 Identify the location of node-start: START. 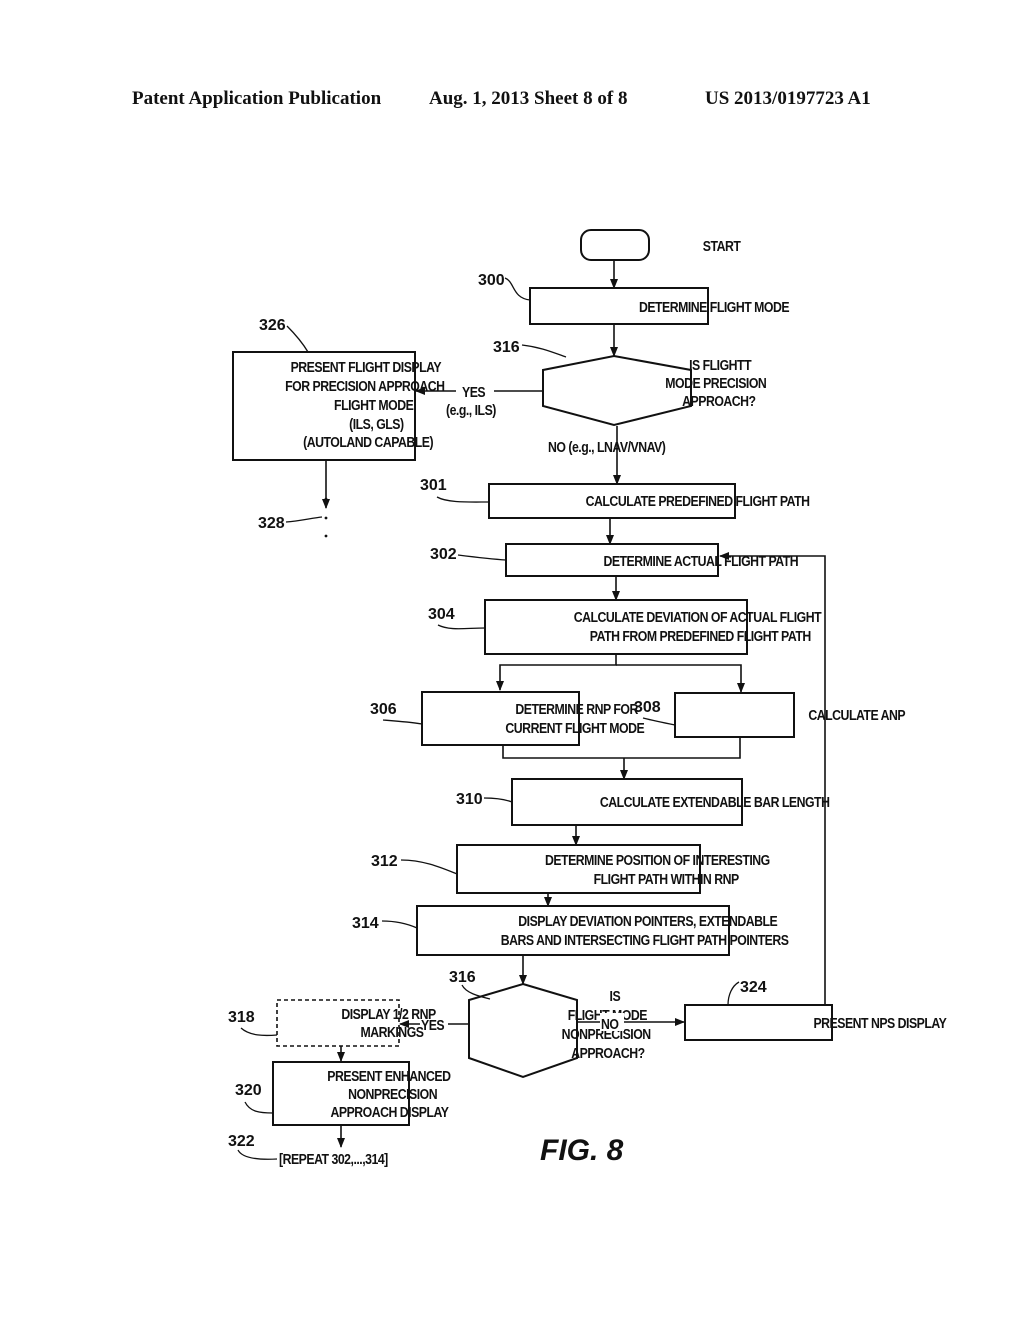
(661, 245).